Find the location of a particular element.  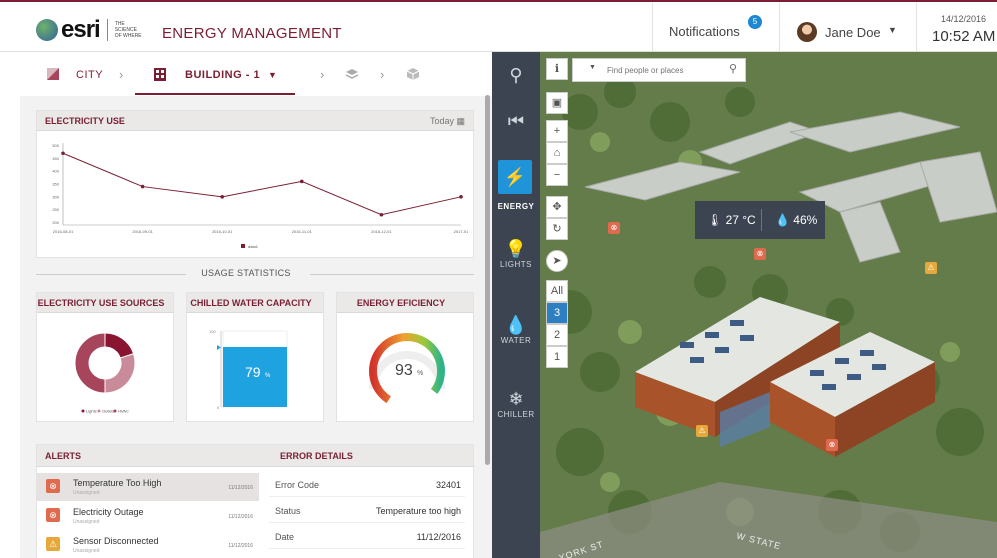

alert-date: 11/12/2016 is located at coordinates (240, 546).